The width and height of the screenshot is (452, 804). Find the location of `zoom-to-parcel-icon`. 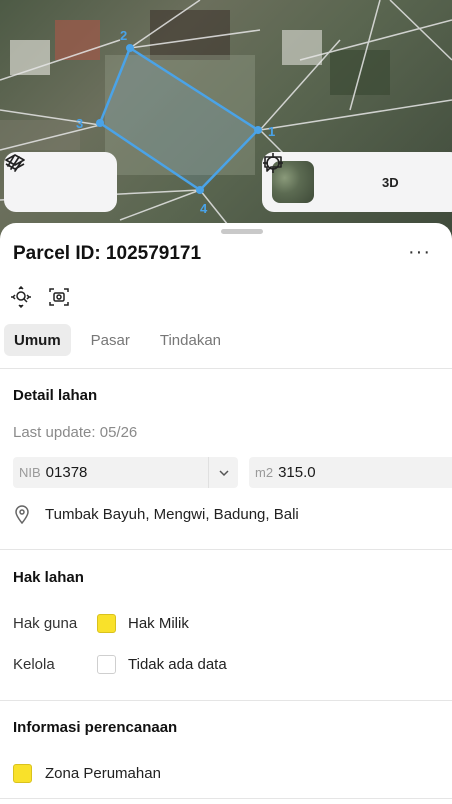

zoom-to-parcel-icon is located at coordinates (21, 297).